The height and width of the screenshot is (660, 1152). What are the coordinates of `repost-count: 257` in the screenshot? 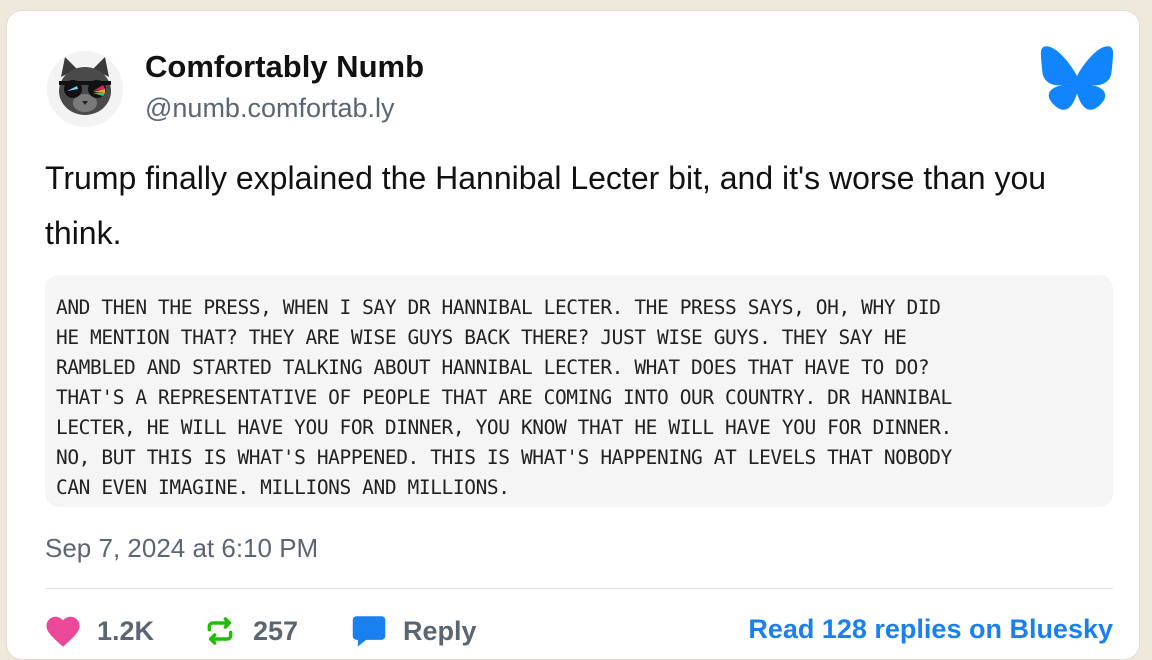 It's located at (276, 630).